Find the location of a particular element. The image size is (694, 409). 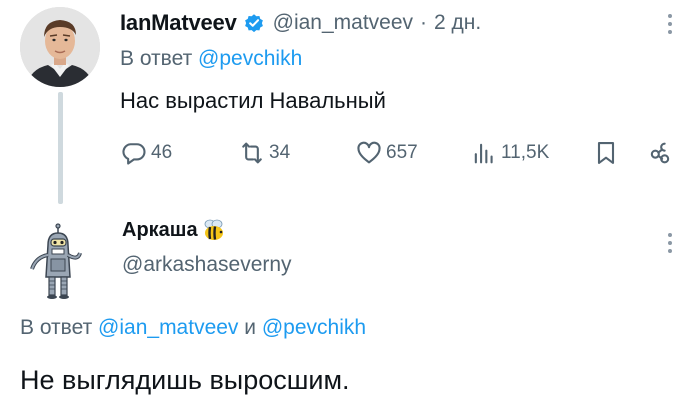

retweet-count: 34 is located at coordinates (280, 152).